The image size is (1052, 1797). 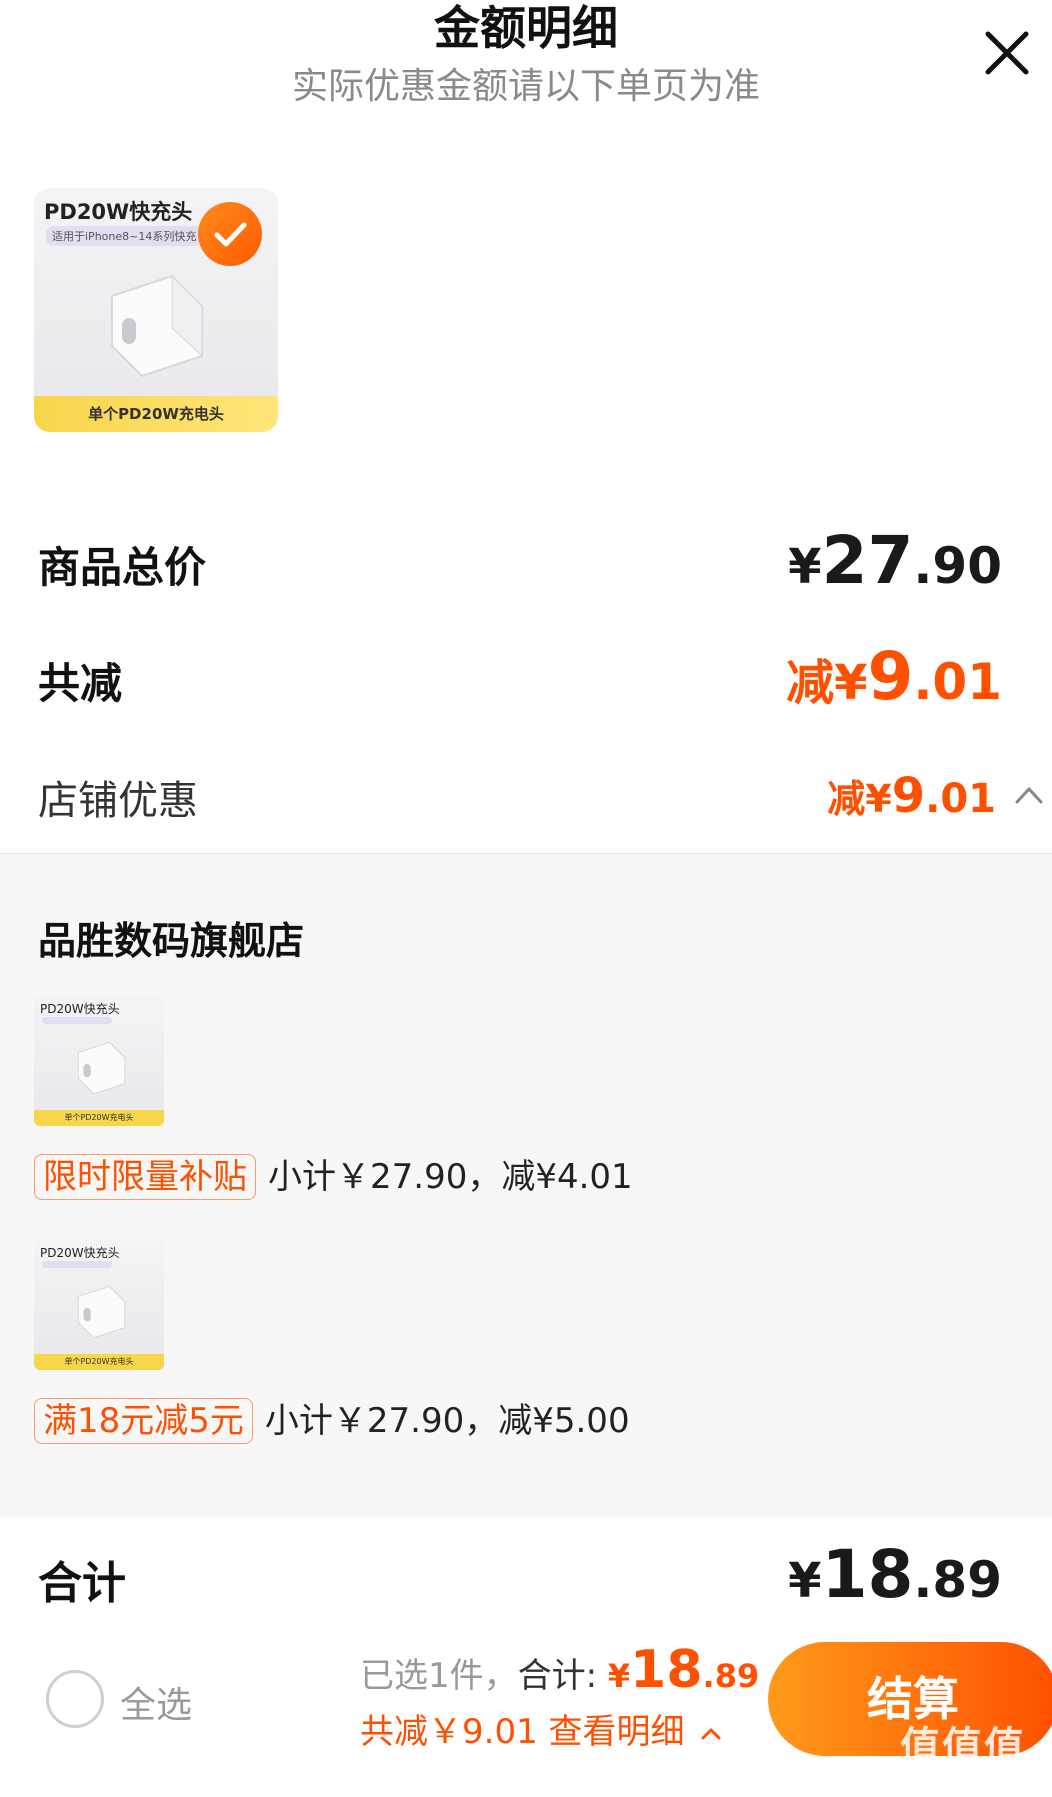 I want to click on promo-tag: 满18元减5元, so click(x=143, y=1421).